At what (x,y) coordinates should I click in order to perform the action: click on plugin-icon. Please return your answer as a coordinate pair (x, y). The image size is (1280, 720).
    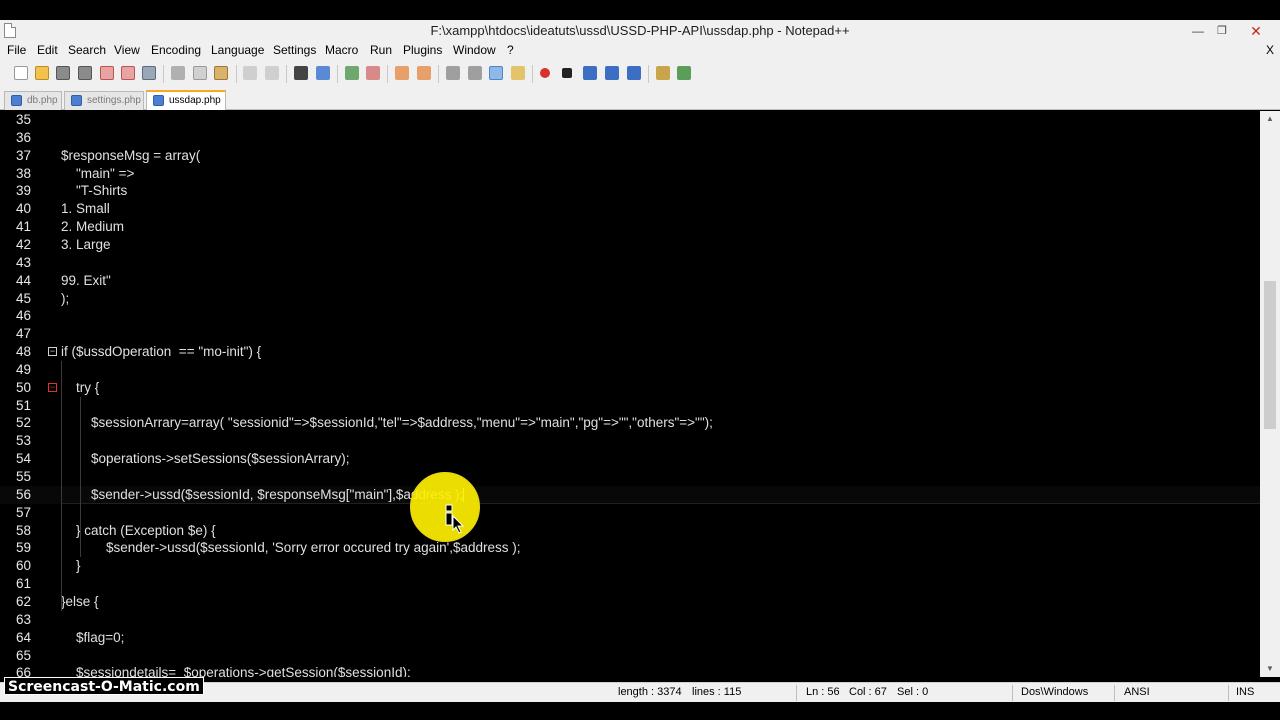
    Looking at the image, I should click on (663, 73).